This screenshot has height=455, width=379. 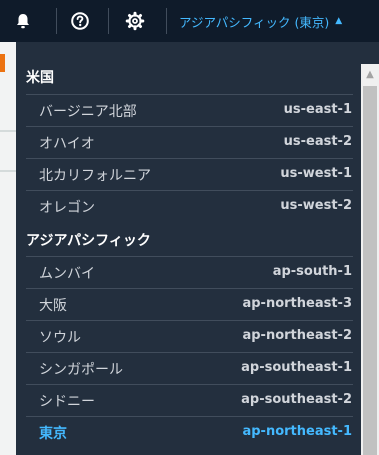 I want to click on menu-scrollbar: ▲, so click(x=370, y=259).